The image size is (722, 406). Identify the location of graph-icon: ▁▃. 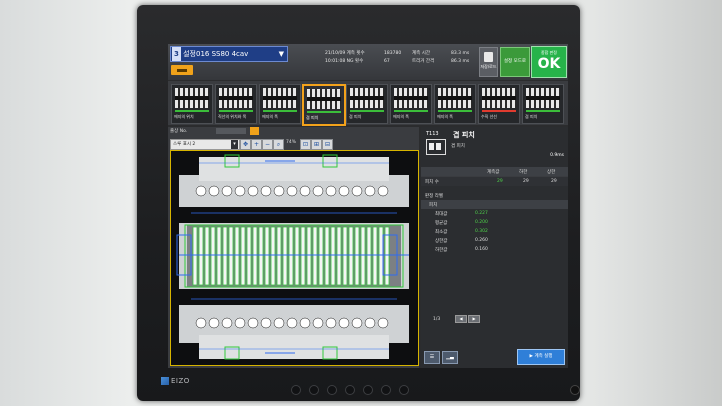
(450, 357).